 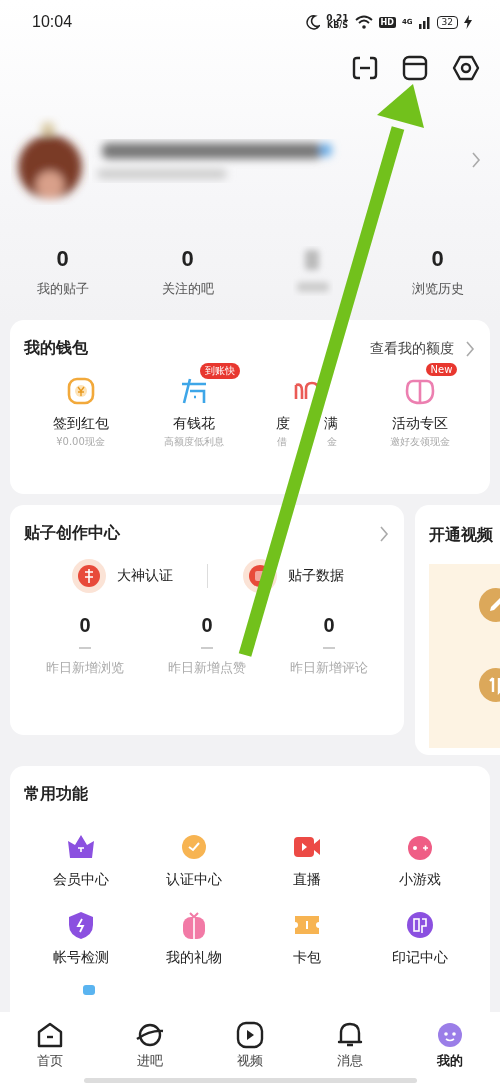 What do you see at coordinates (365, 68) in the screenshot?
I see `scan-icon` at bounding box center [365, 68].